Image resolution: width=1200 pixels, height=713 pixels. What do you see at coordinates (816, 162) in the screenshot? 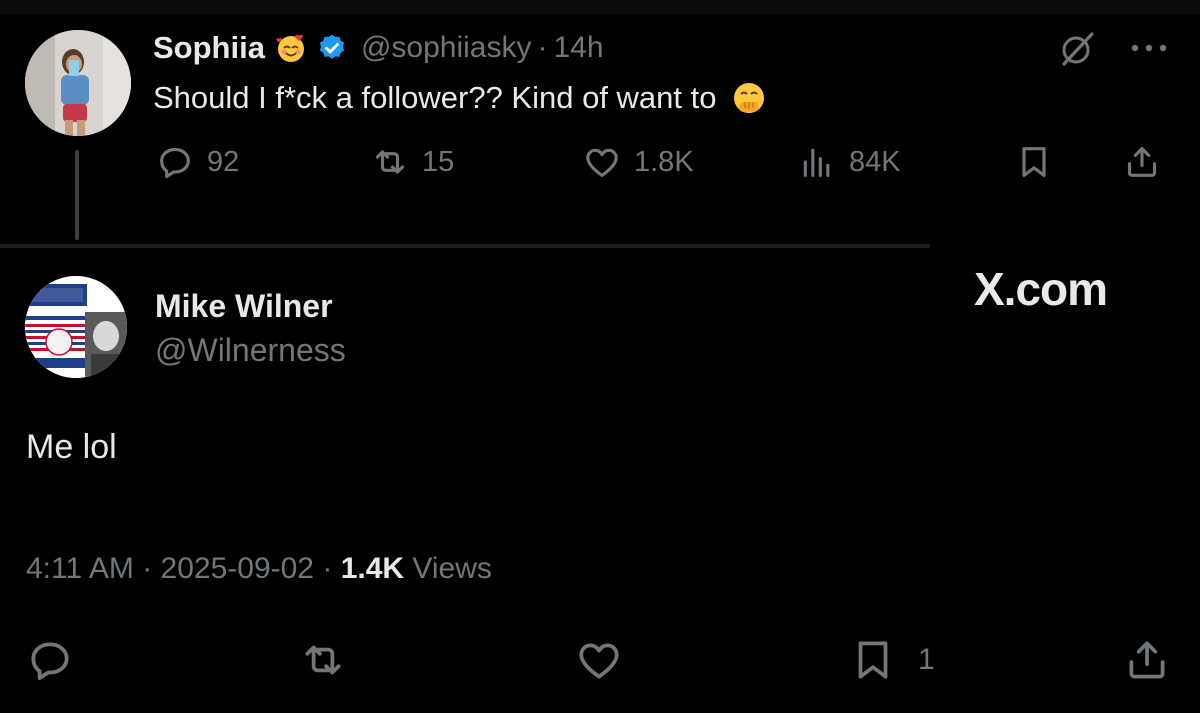
I see `views-chart-icon` at bounding box center [816, 162].